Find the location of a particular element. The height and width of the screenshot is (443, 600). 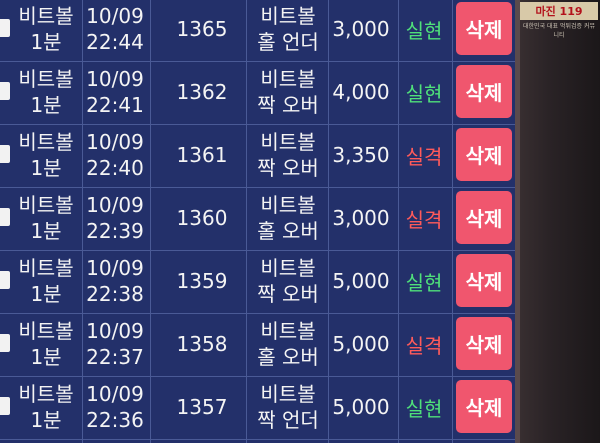

bezel-edge is located at coordinates (517, 221).